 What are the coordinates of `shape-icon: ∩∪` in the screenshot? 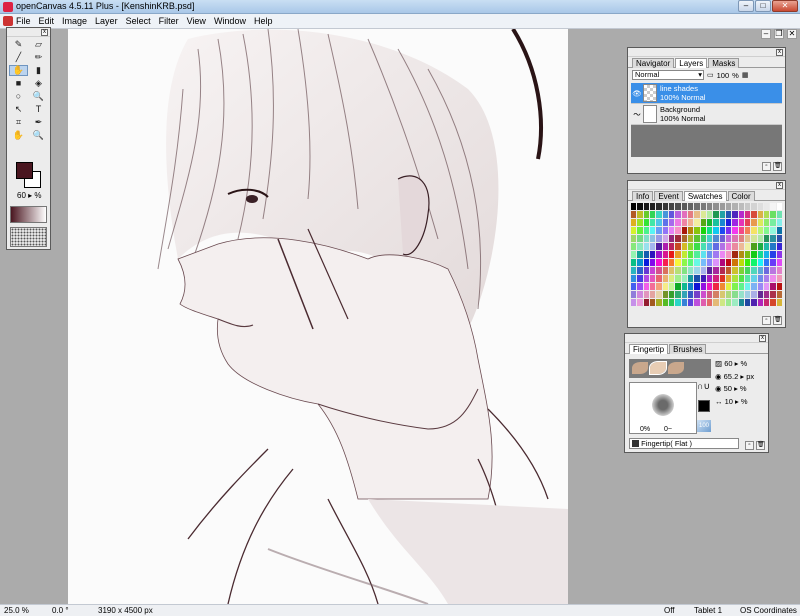 It's located at (703, 386).